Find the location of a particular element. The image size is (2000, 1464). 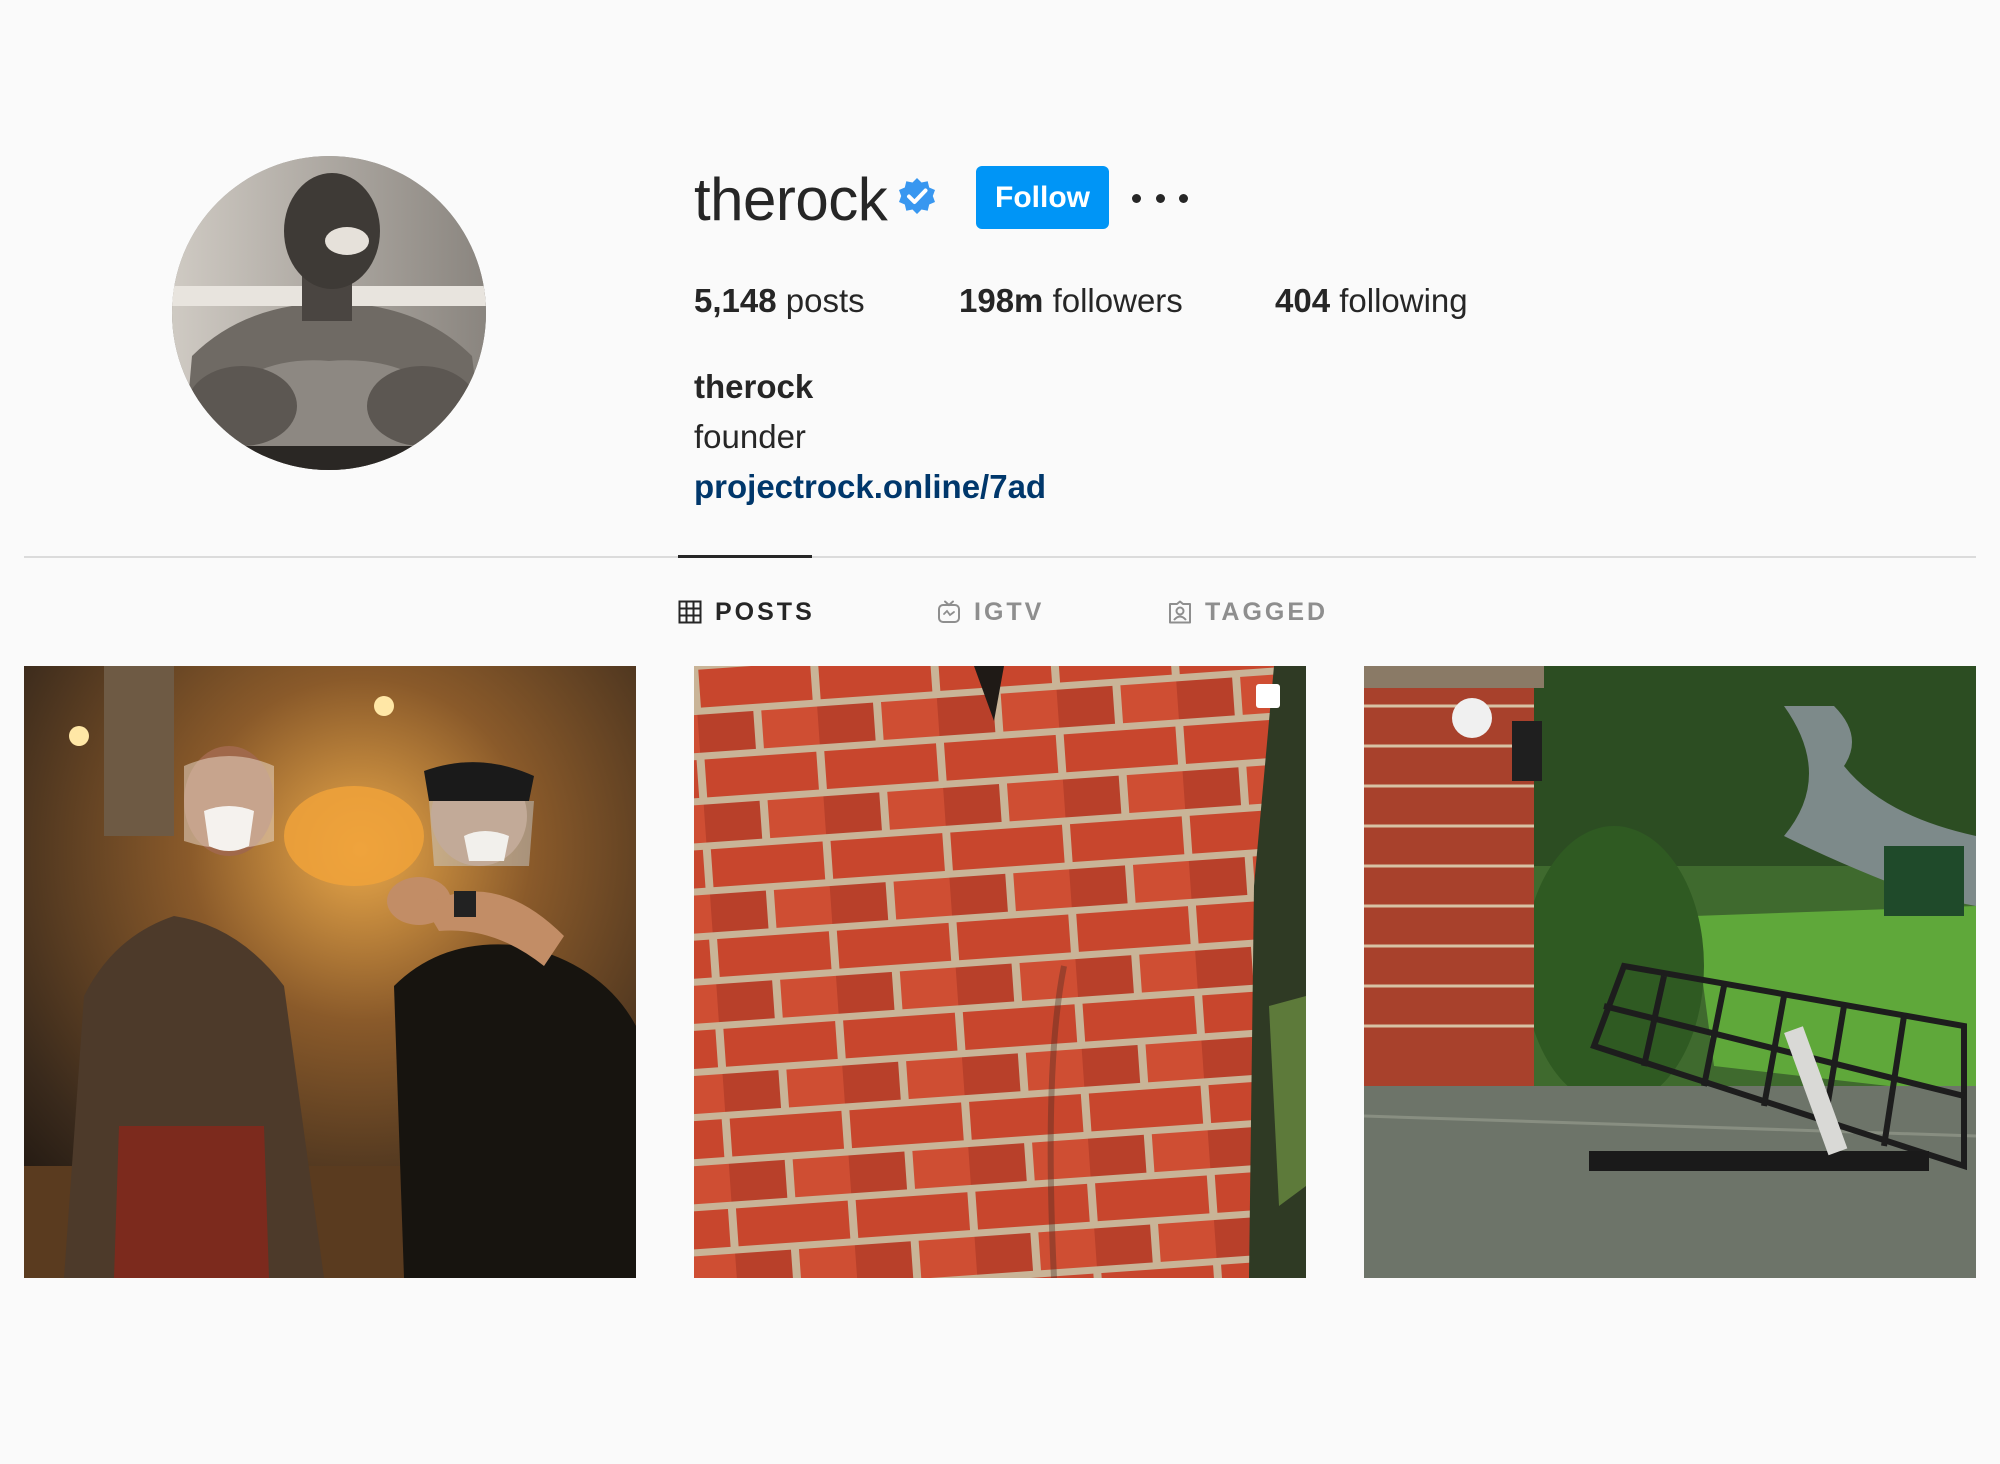

posts-label: posts is located at coordinates (825, 300).